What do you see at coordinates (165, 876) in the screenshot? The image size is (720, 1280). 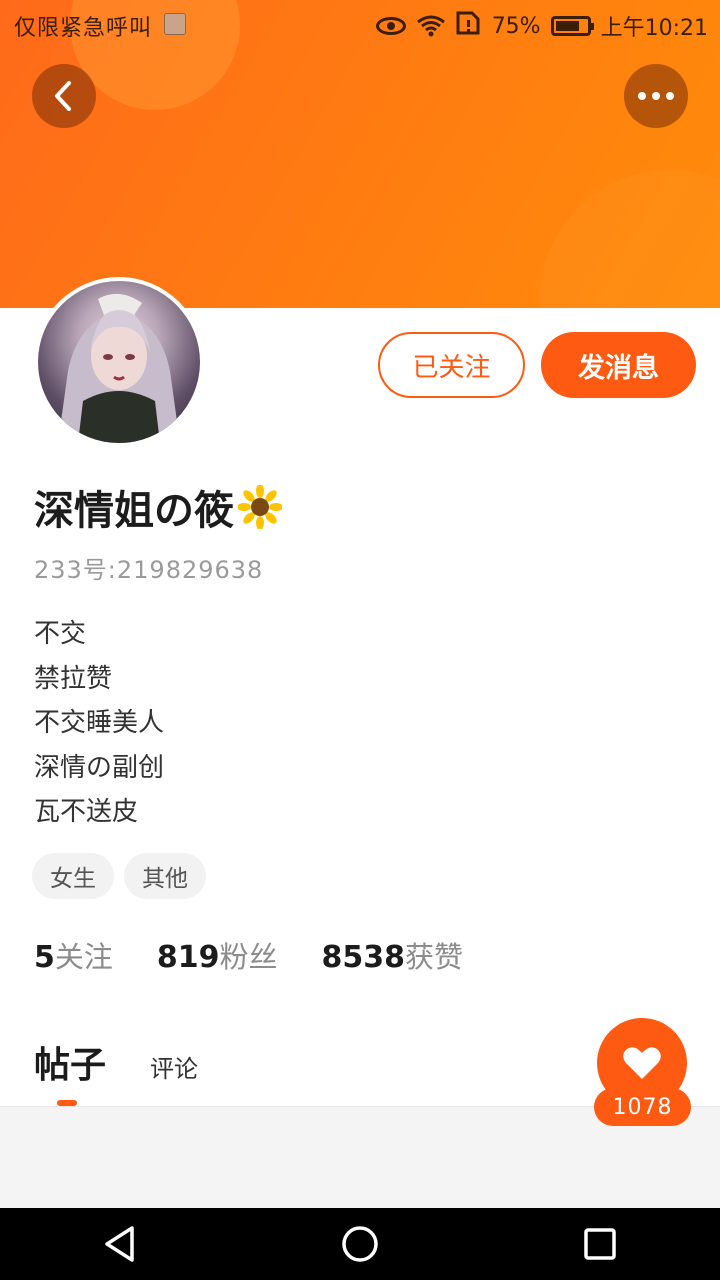 I see `tag-other: 其他` at bounding box center [165, 876].